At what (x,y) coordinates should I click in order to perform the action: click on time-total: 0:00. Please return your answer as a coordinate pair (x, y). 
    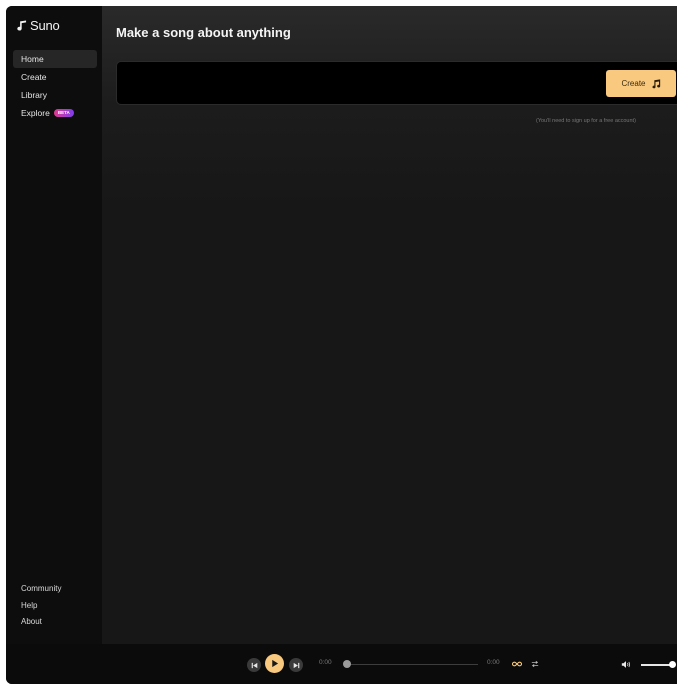
    Looking at the image, I should click on (493, 662).